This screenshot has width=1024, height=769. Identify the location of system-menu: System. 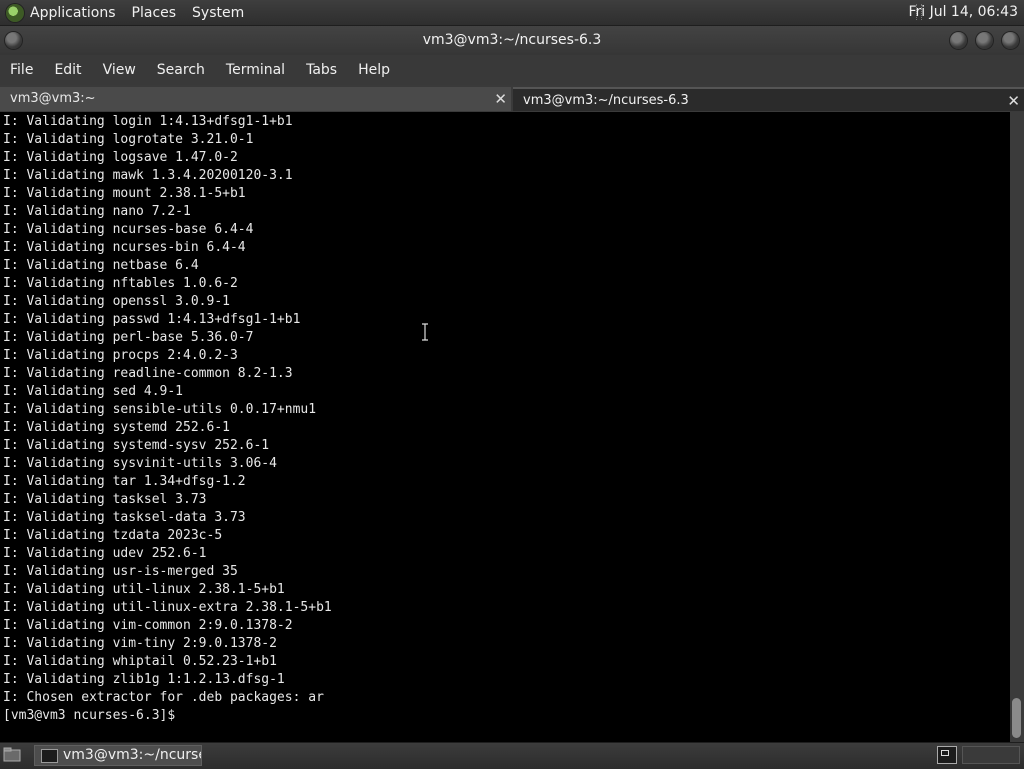
(218, 13).